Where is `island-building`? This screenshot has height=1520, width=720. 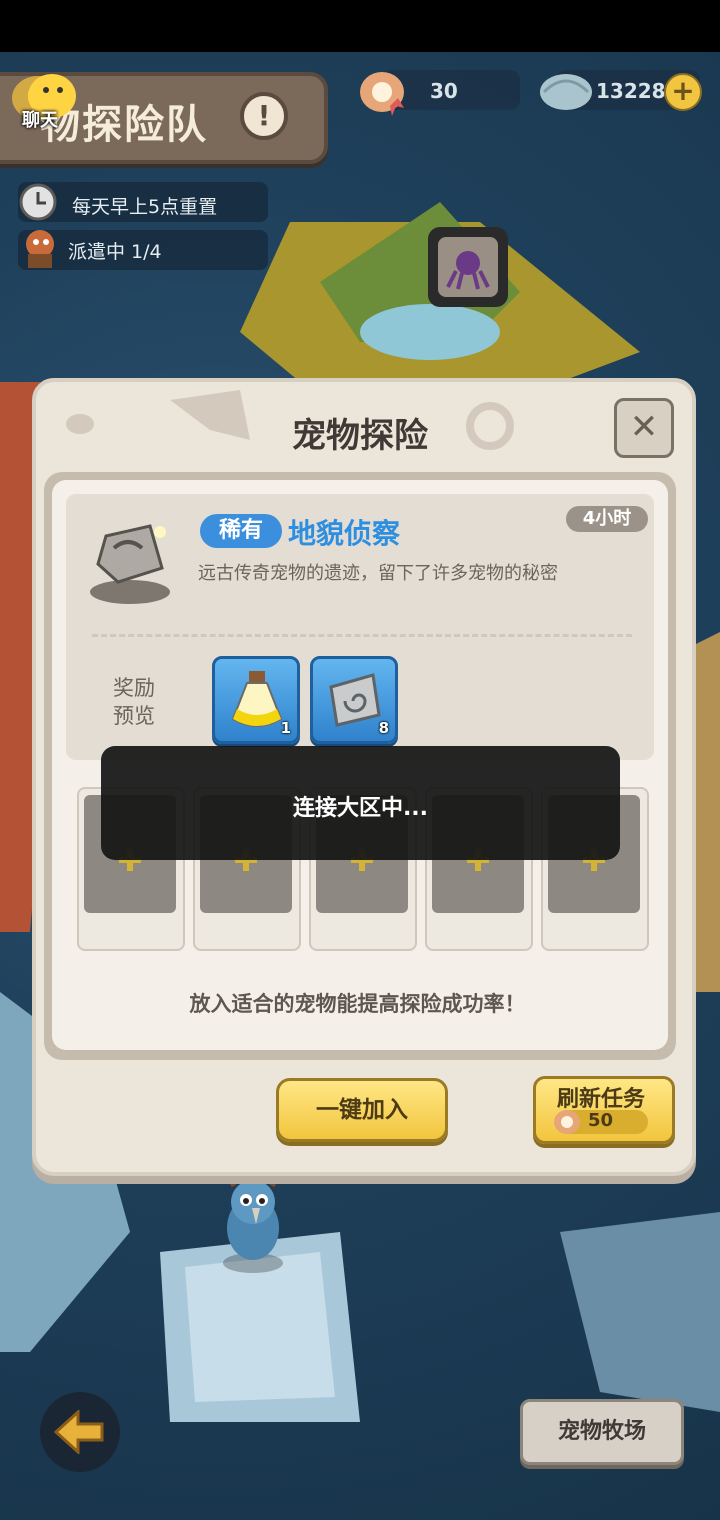
island-building is located at coordinates (468, 267).